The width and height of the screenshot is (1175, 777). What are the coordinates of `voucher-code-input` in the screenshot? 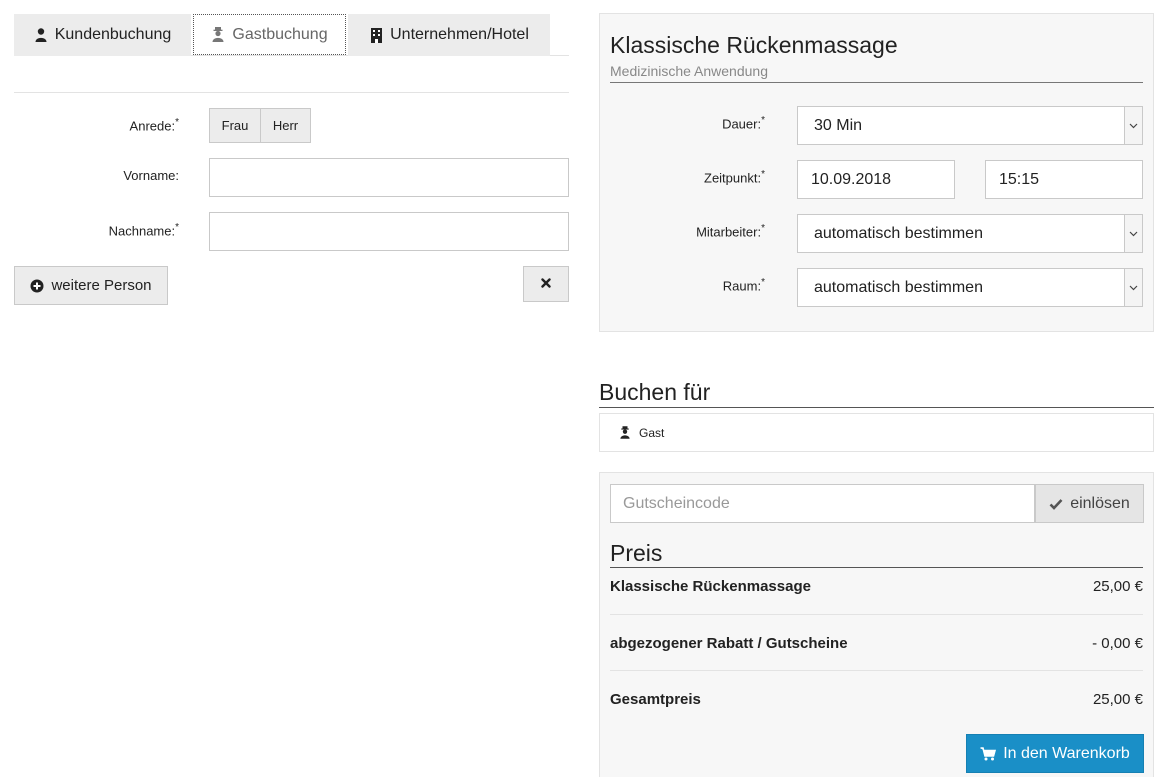 It's located at (822, 503).